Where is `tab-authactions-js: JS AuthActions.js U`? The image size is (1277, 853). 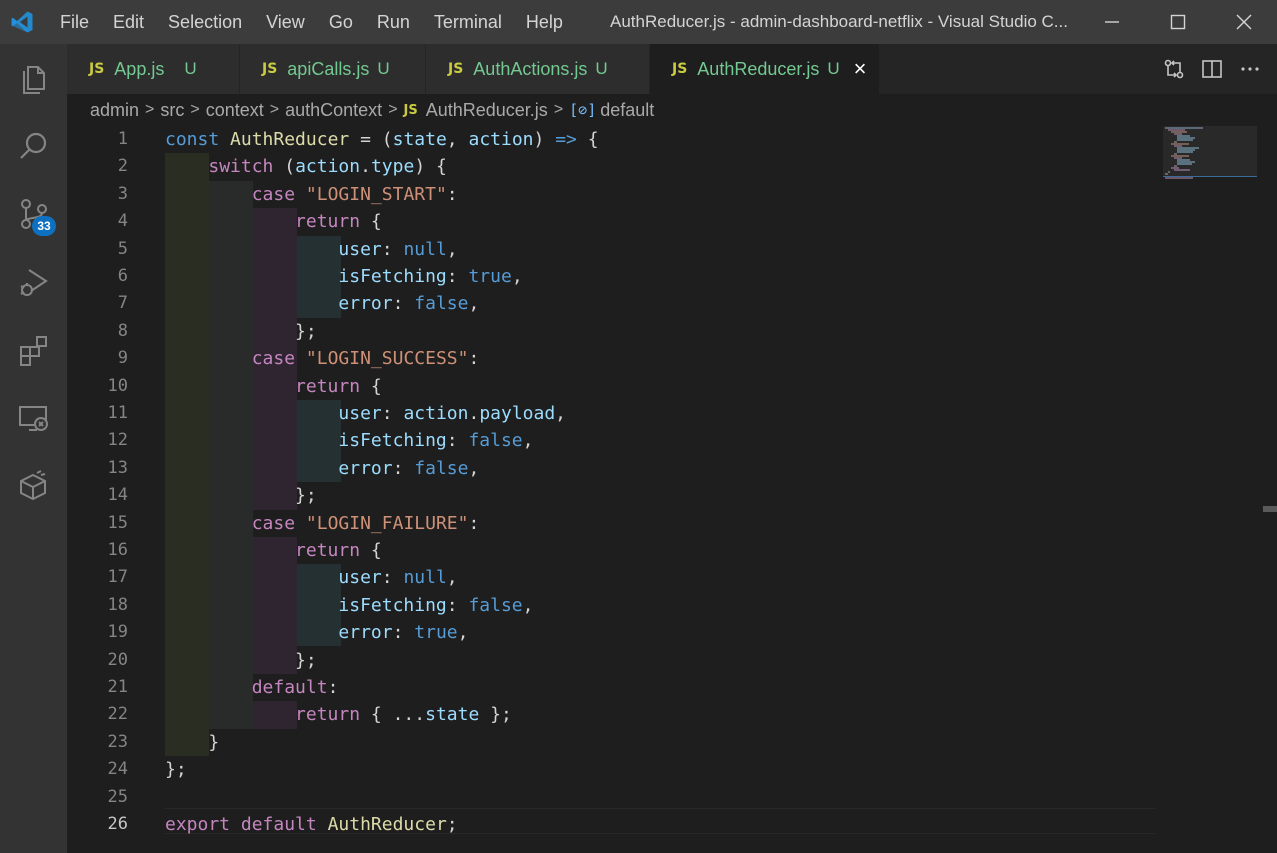
tab-authactions-js: JS AuthActions.js U is located at coordinates (538, 69).